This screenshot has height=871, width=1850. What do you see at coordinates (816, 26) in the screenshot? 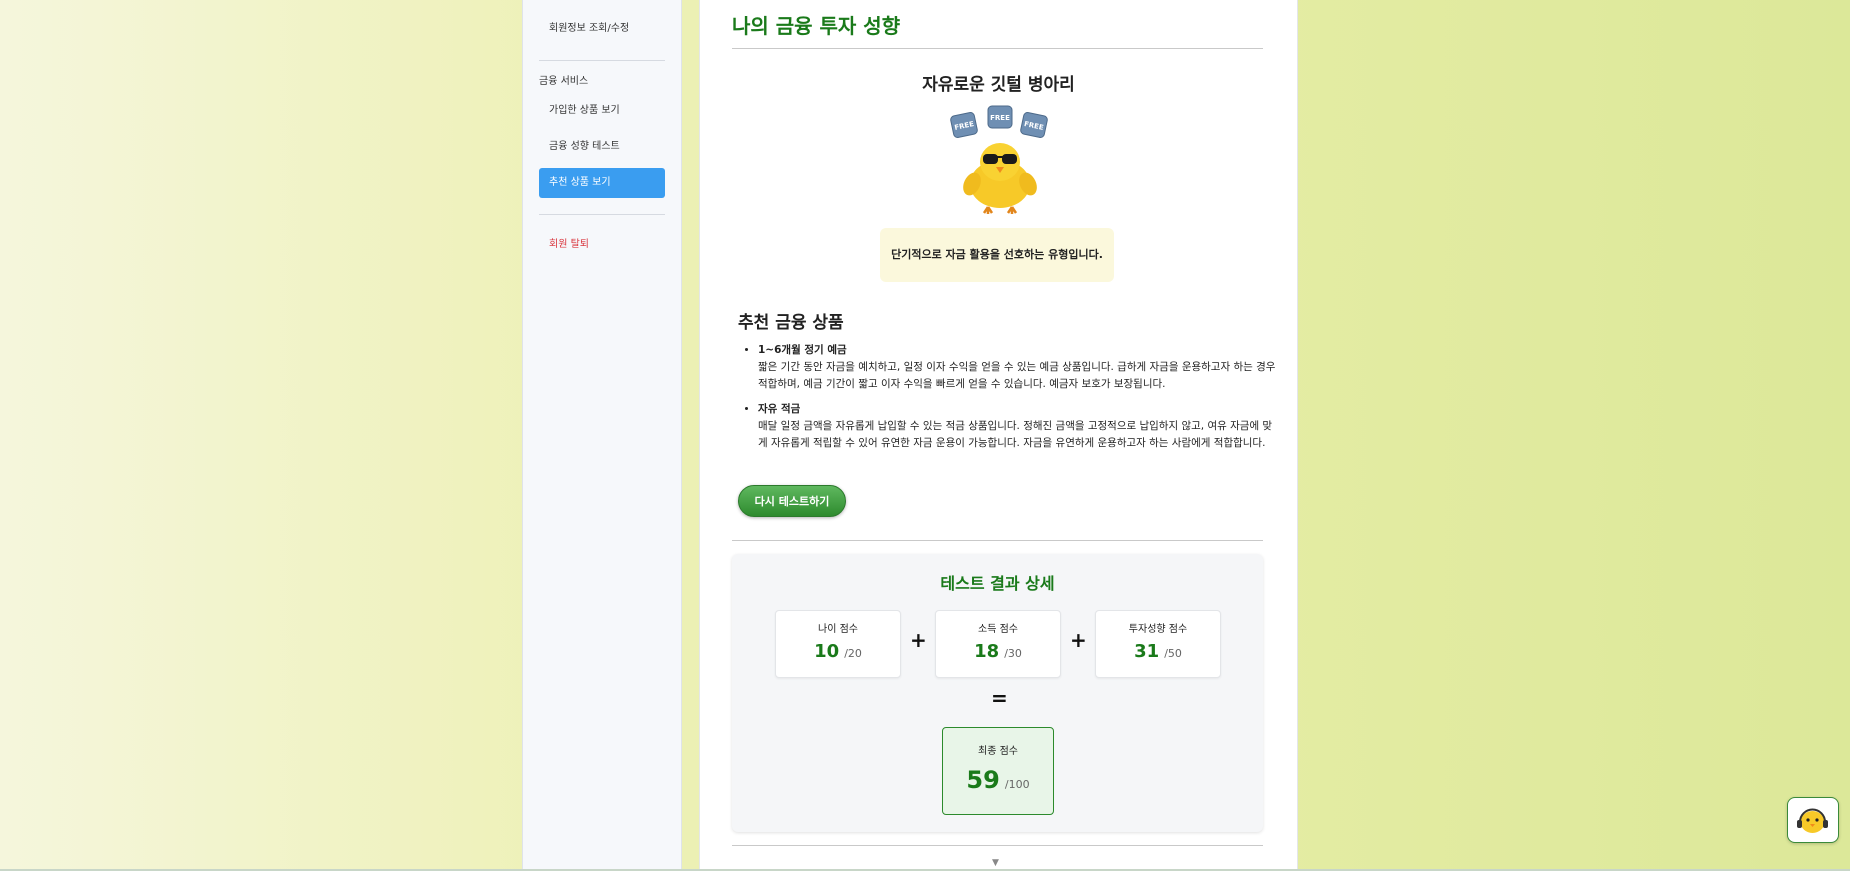
I see `page-title: 나의 금융 투자 성향` at bounding box center [816, 26].